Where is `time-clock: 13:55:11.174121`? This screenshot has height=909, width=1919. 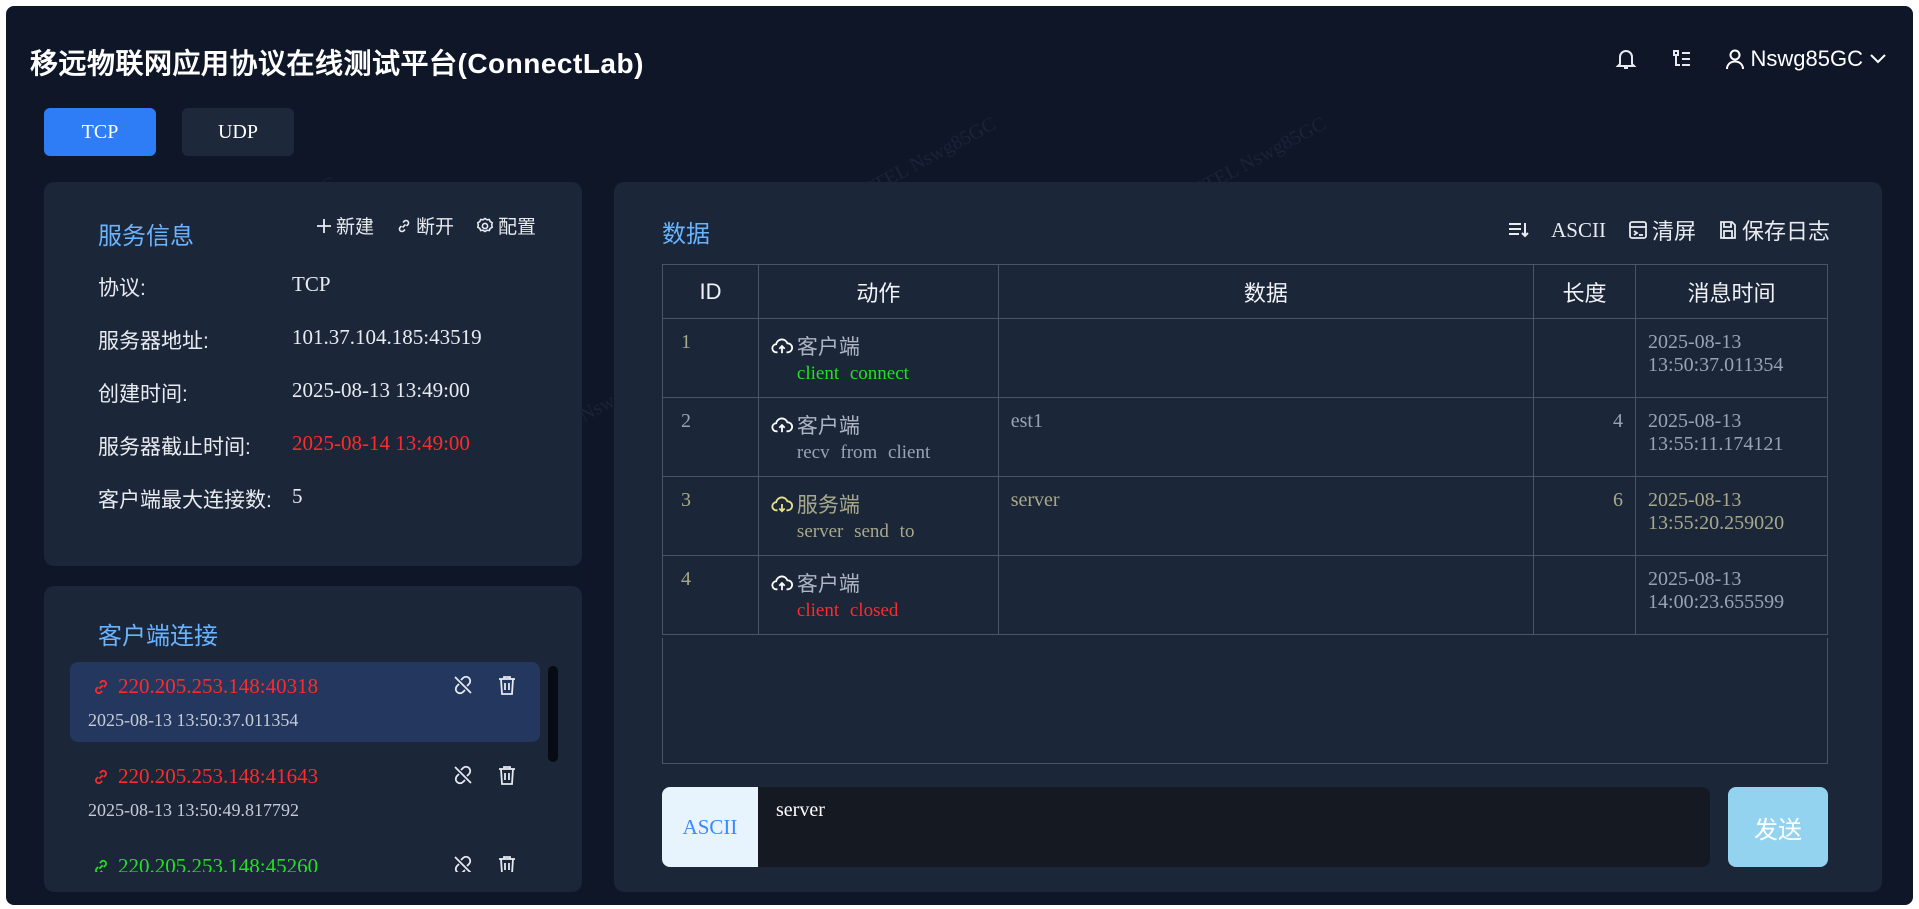 time-clock: 13:55:11.174121 is located at coordinates (1716, 444).